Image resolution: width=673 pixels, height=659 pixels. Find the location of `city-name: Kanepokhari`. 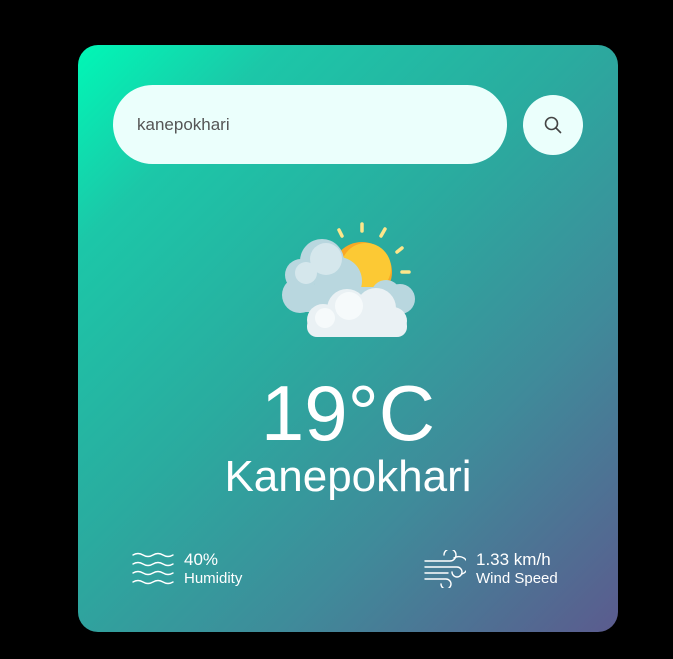

city-name: Kanepokhari is located at coordinates (348, 476).